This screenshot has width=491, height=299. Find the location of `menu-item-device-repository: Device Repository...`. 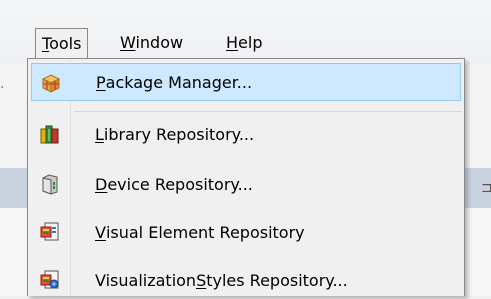

menu-item-device-repository: Device Repository... is located at coordinates (246, 184).